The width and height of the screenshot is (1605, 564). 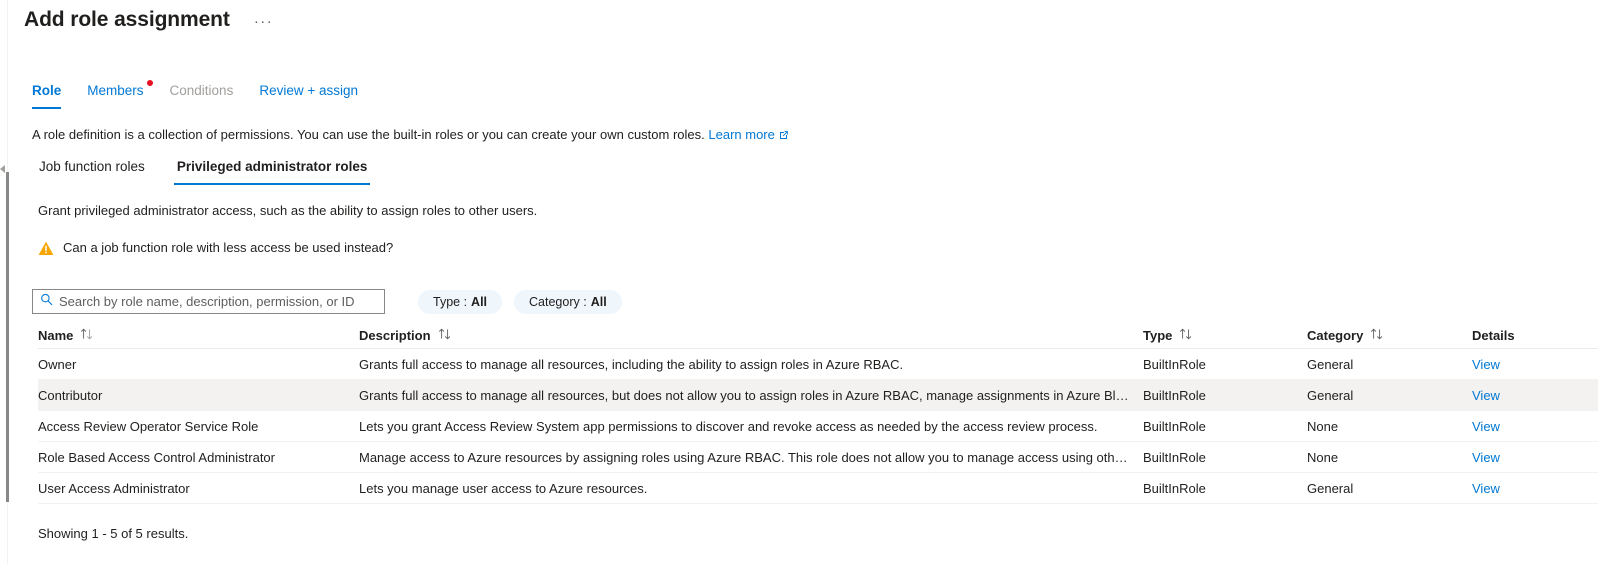 What do you see at coordinates (1493, 335) in the screenshot?
I see `column-header-details-label: Details` at bounding box center [1493, 335].